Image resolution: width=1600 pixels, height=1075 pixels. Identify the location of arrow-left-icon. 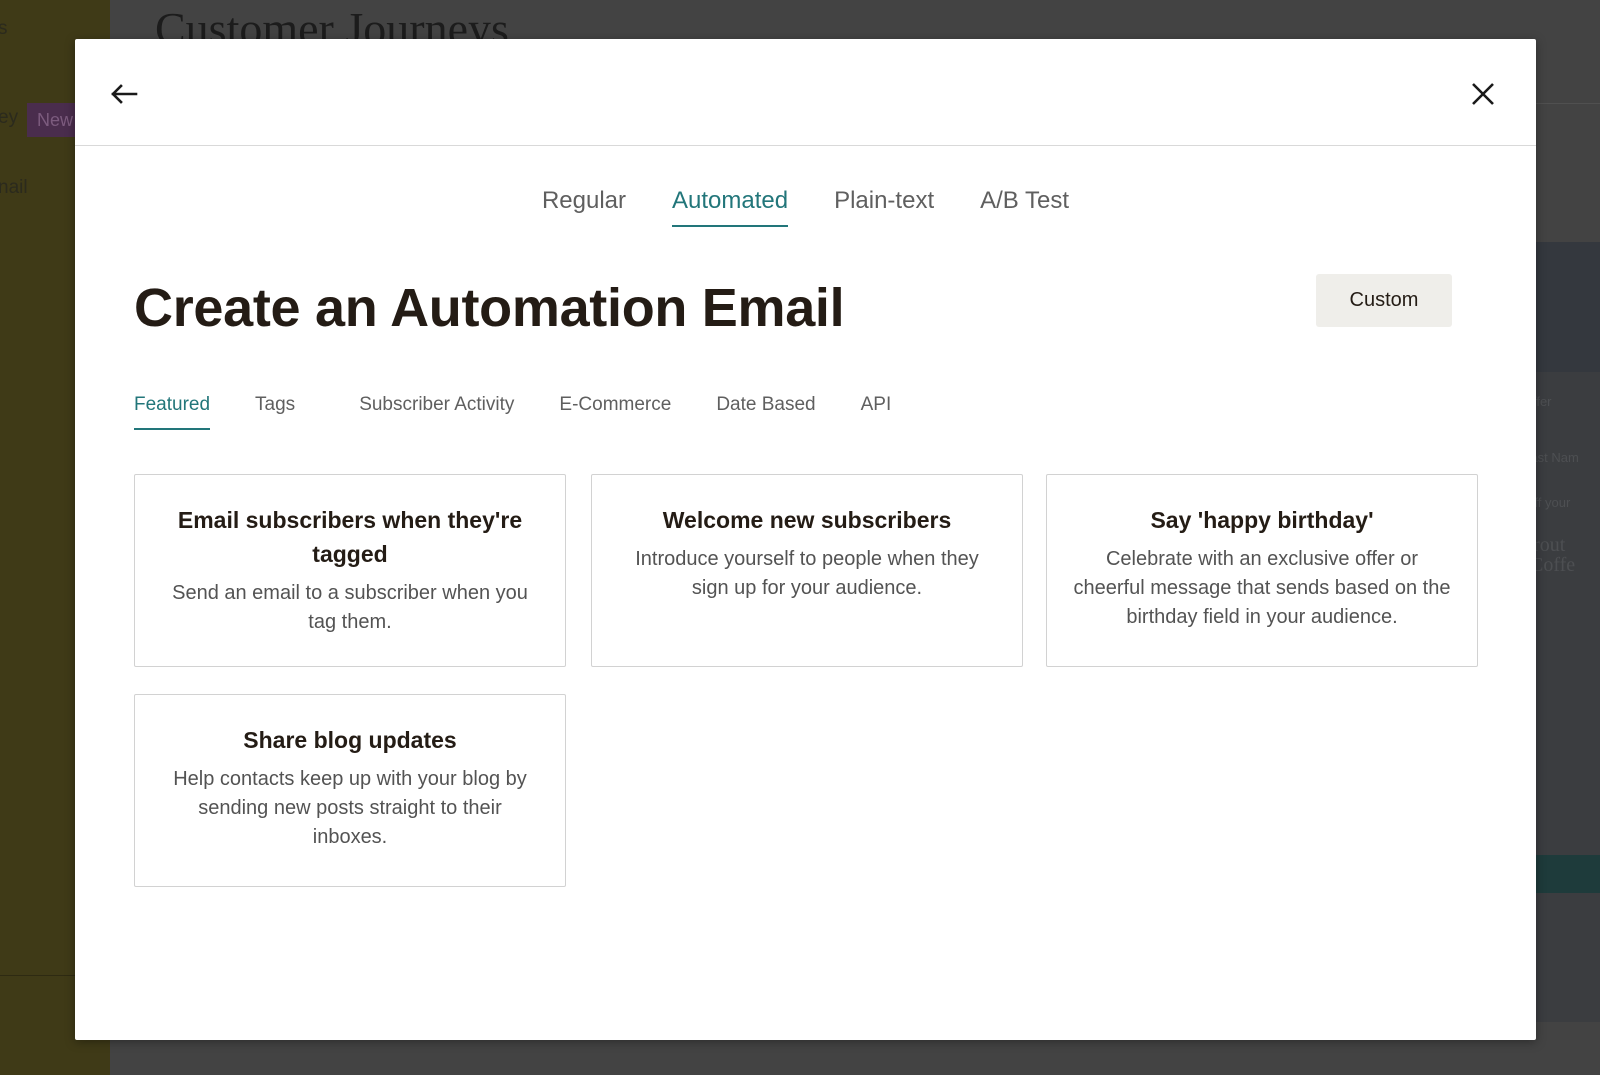
(124, 94).